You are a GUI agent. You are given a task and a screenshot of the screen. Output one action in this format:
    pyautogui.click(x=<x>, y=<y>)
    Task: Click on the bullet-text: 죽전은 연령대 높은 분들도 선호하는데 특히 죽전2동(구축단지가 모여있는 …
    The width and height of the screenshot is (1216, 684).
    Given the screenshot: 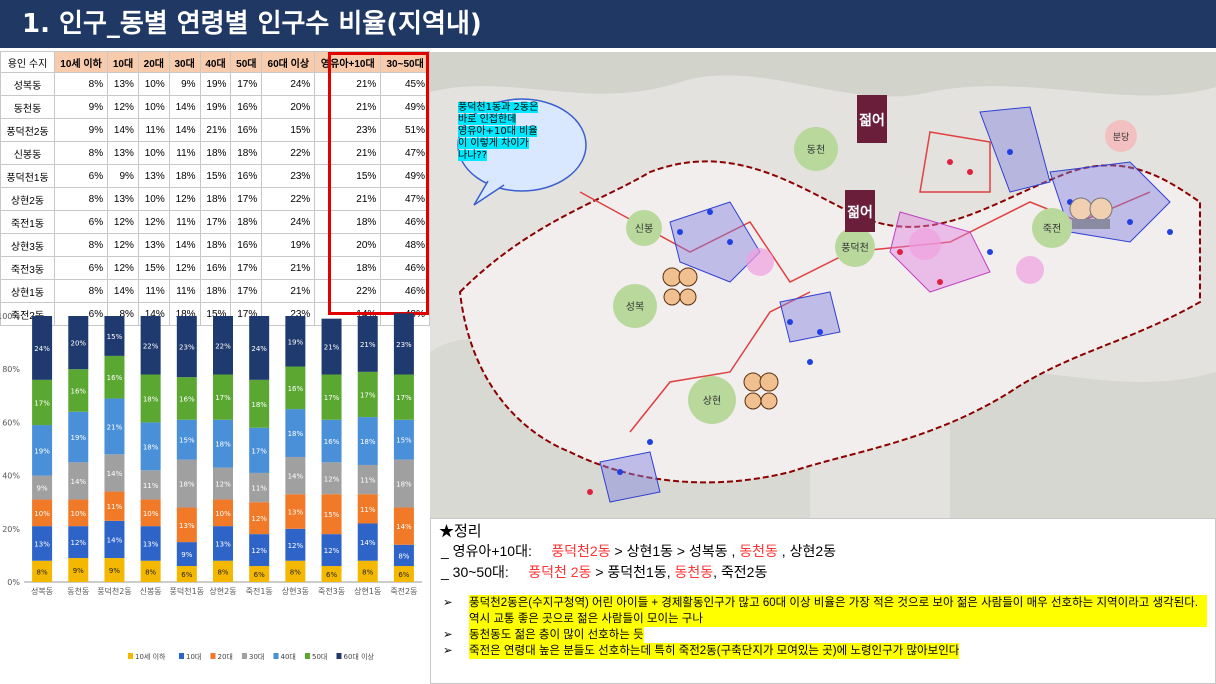 What is the action you would take?
    pyautogui.click(x=714, y=651)
    